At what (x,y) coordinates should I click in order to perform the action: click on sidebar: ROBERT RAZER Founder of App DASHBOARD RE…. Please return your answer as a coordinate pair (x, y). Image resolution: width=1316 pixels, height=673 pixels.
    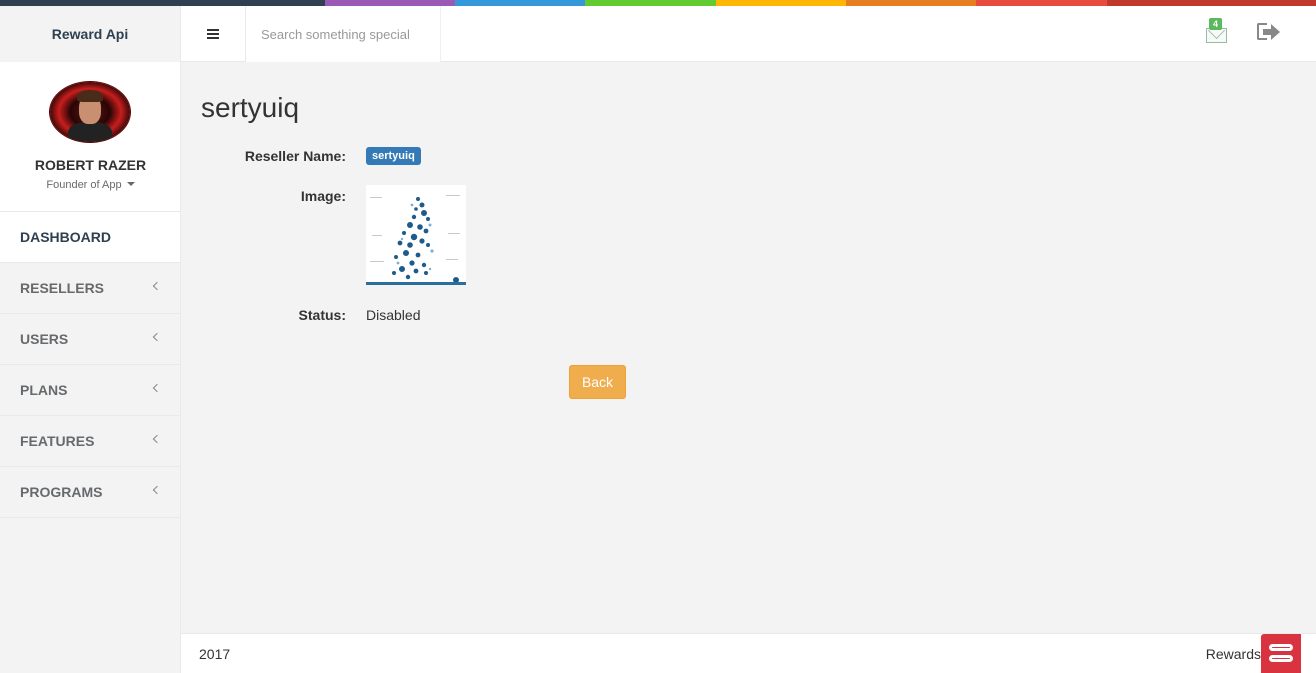
    Looking at the image, I should click on (90, 367).